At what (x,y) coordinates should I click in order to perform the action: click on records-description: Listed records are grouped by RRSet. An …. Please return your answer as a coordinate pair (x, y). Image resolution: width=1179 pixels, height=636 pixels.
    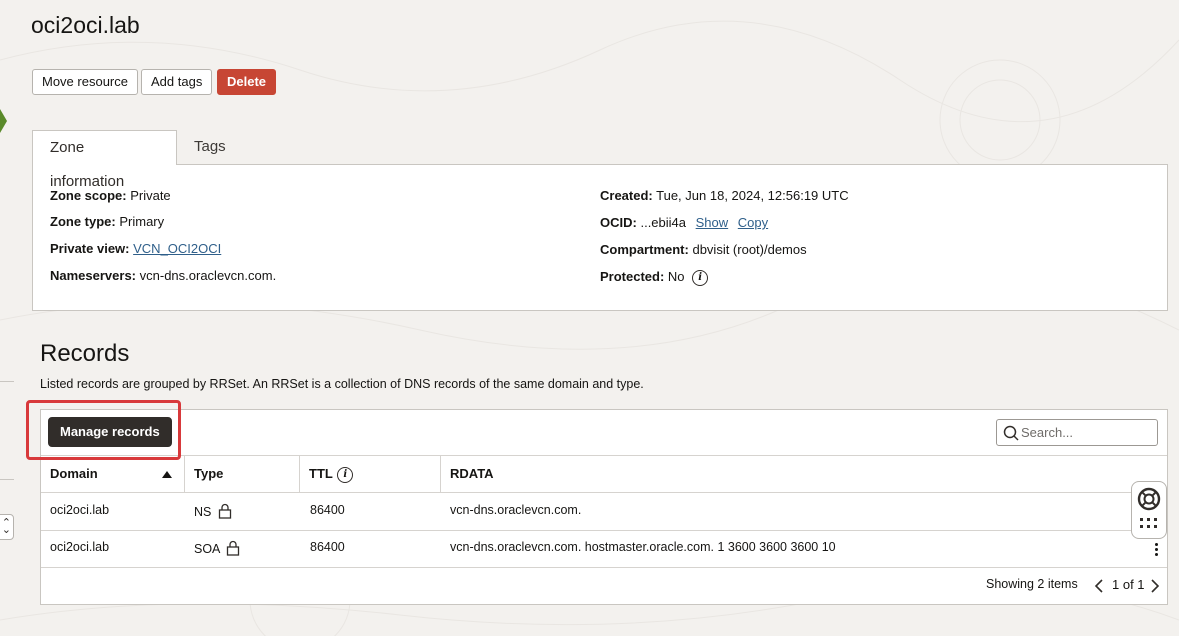
    Looking at the image, I should click on (342, 384).